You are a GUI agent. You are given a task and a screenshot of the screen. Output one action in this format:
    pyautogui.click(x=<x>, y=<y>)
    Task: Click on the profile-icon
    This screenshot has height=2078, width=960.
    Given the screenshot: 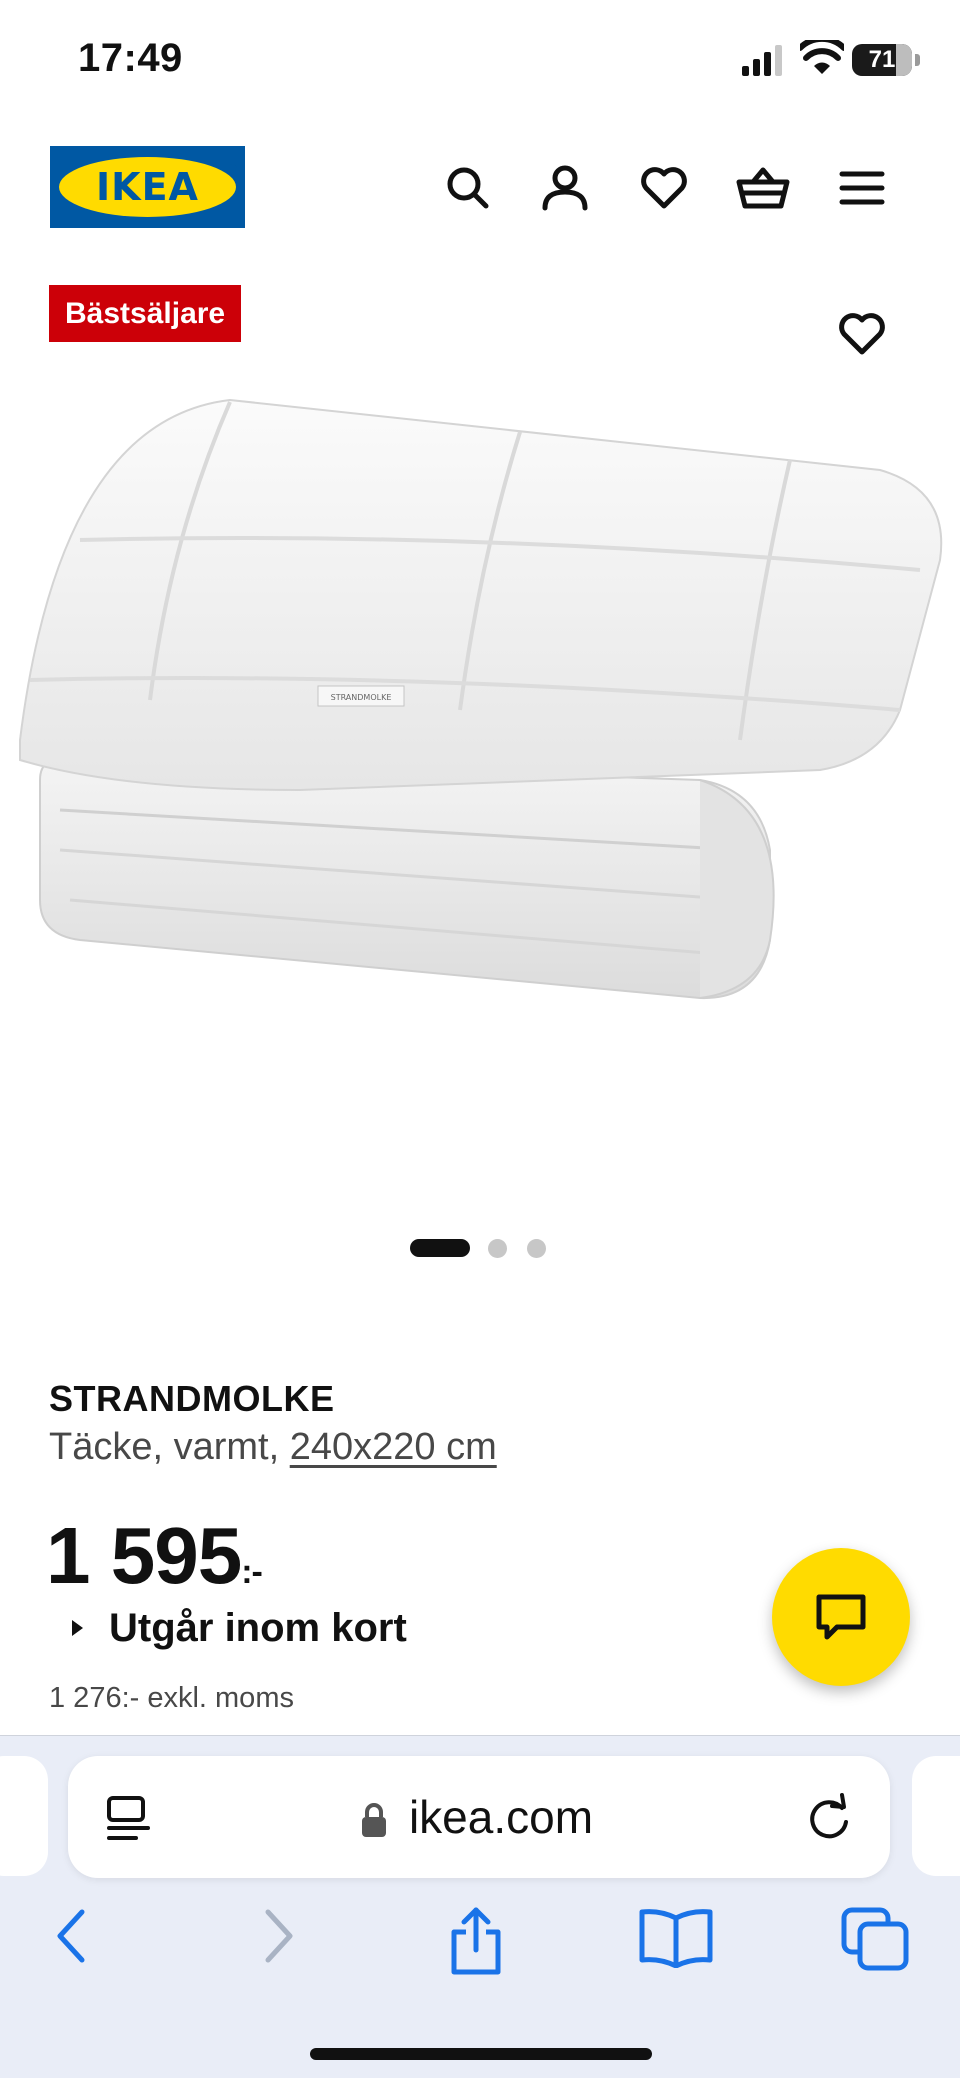 What is the action you would take?
    pyautogui.click(x=565, y=188)
    